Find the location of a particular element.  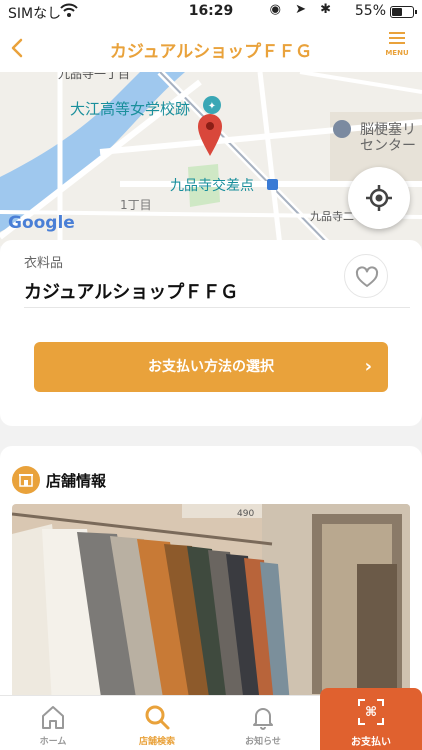

hamburger-icon is located at coordinates (397, 38).